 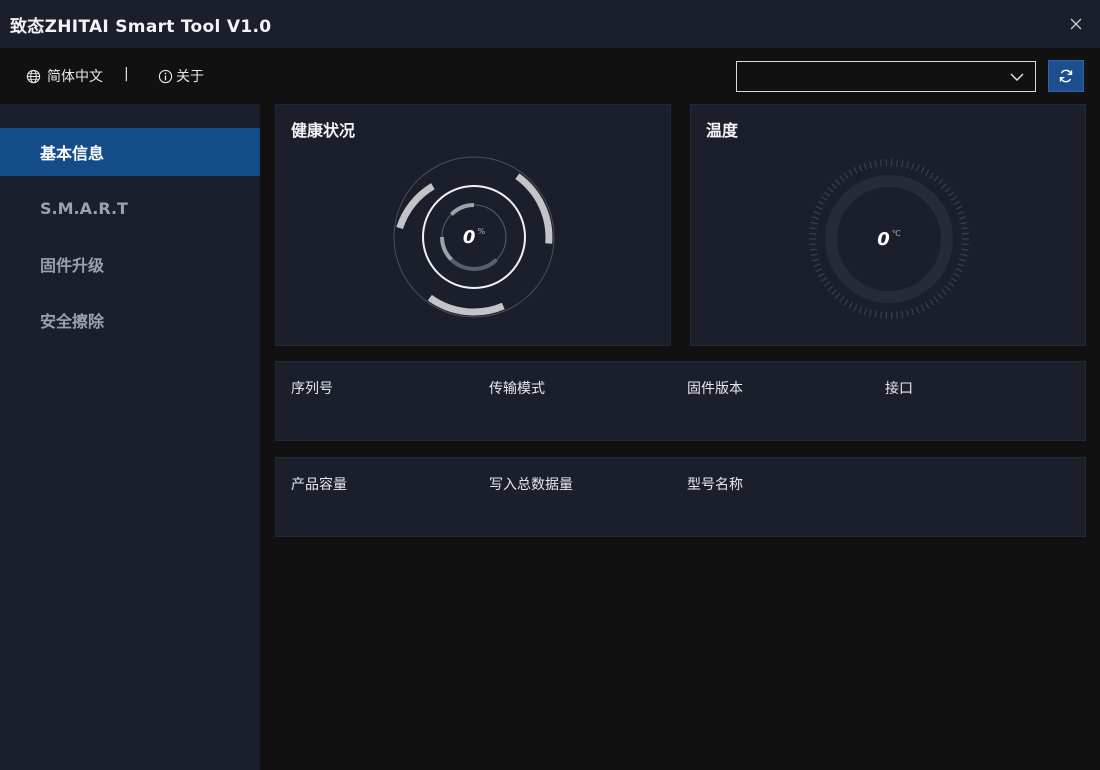 I want to click on title-bar: 致态ZHITAI Smart Tool V1.0, so click(x=550, y=24).